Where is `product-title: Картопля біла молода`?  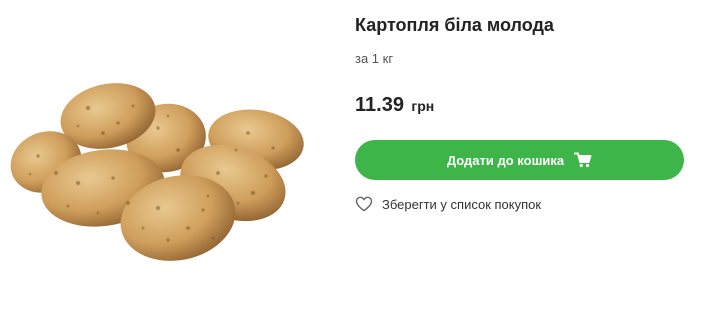 product-title: Картопля біла молода is located at coordinates (454, 25).